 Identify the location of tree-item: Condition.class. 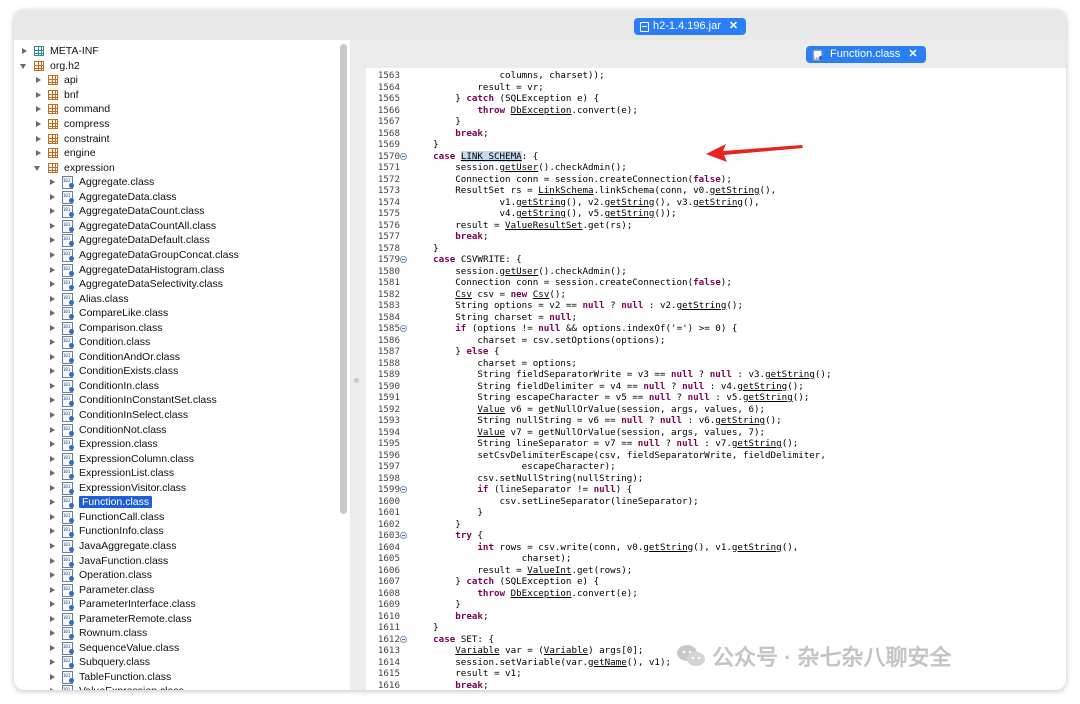
(99, 342).